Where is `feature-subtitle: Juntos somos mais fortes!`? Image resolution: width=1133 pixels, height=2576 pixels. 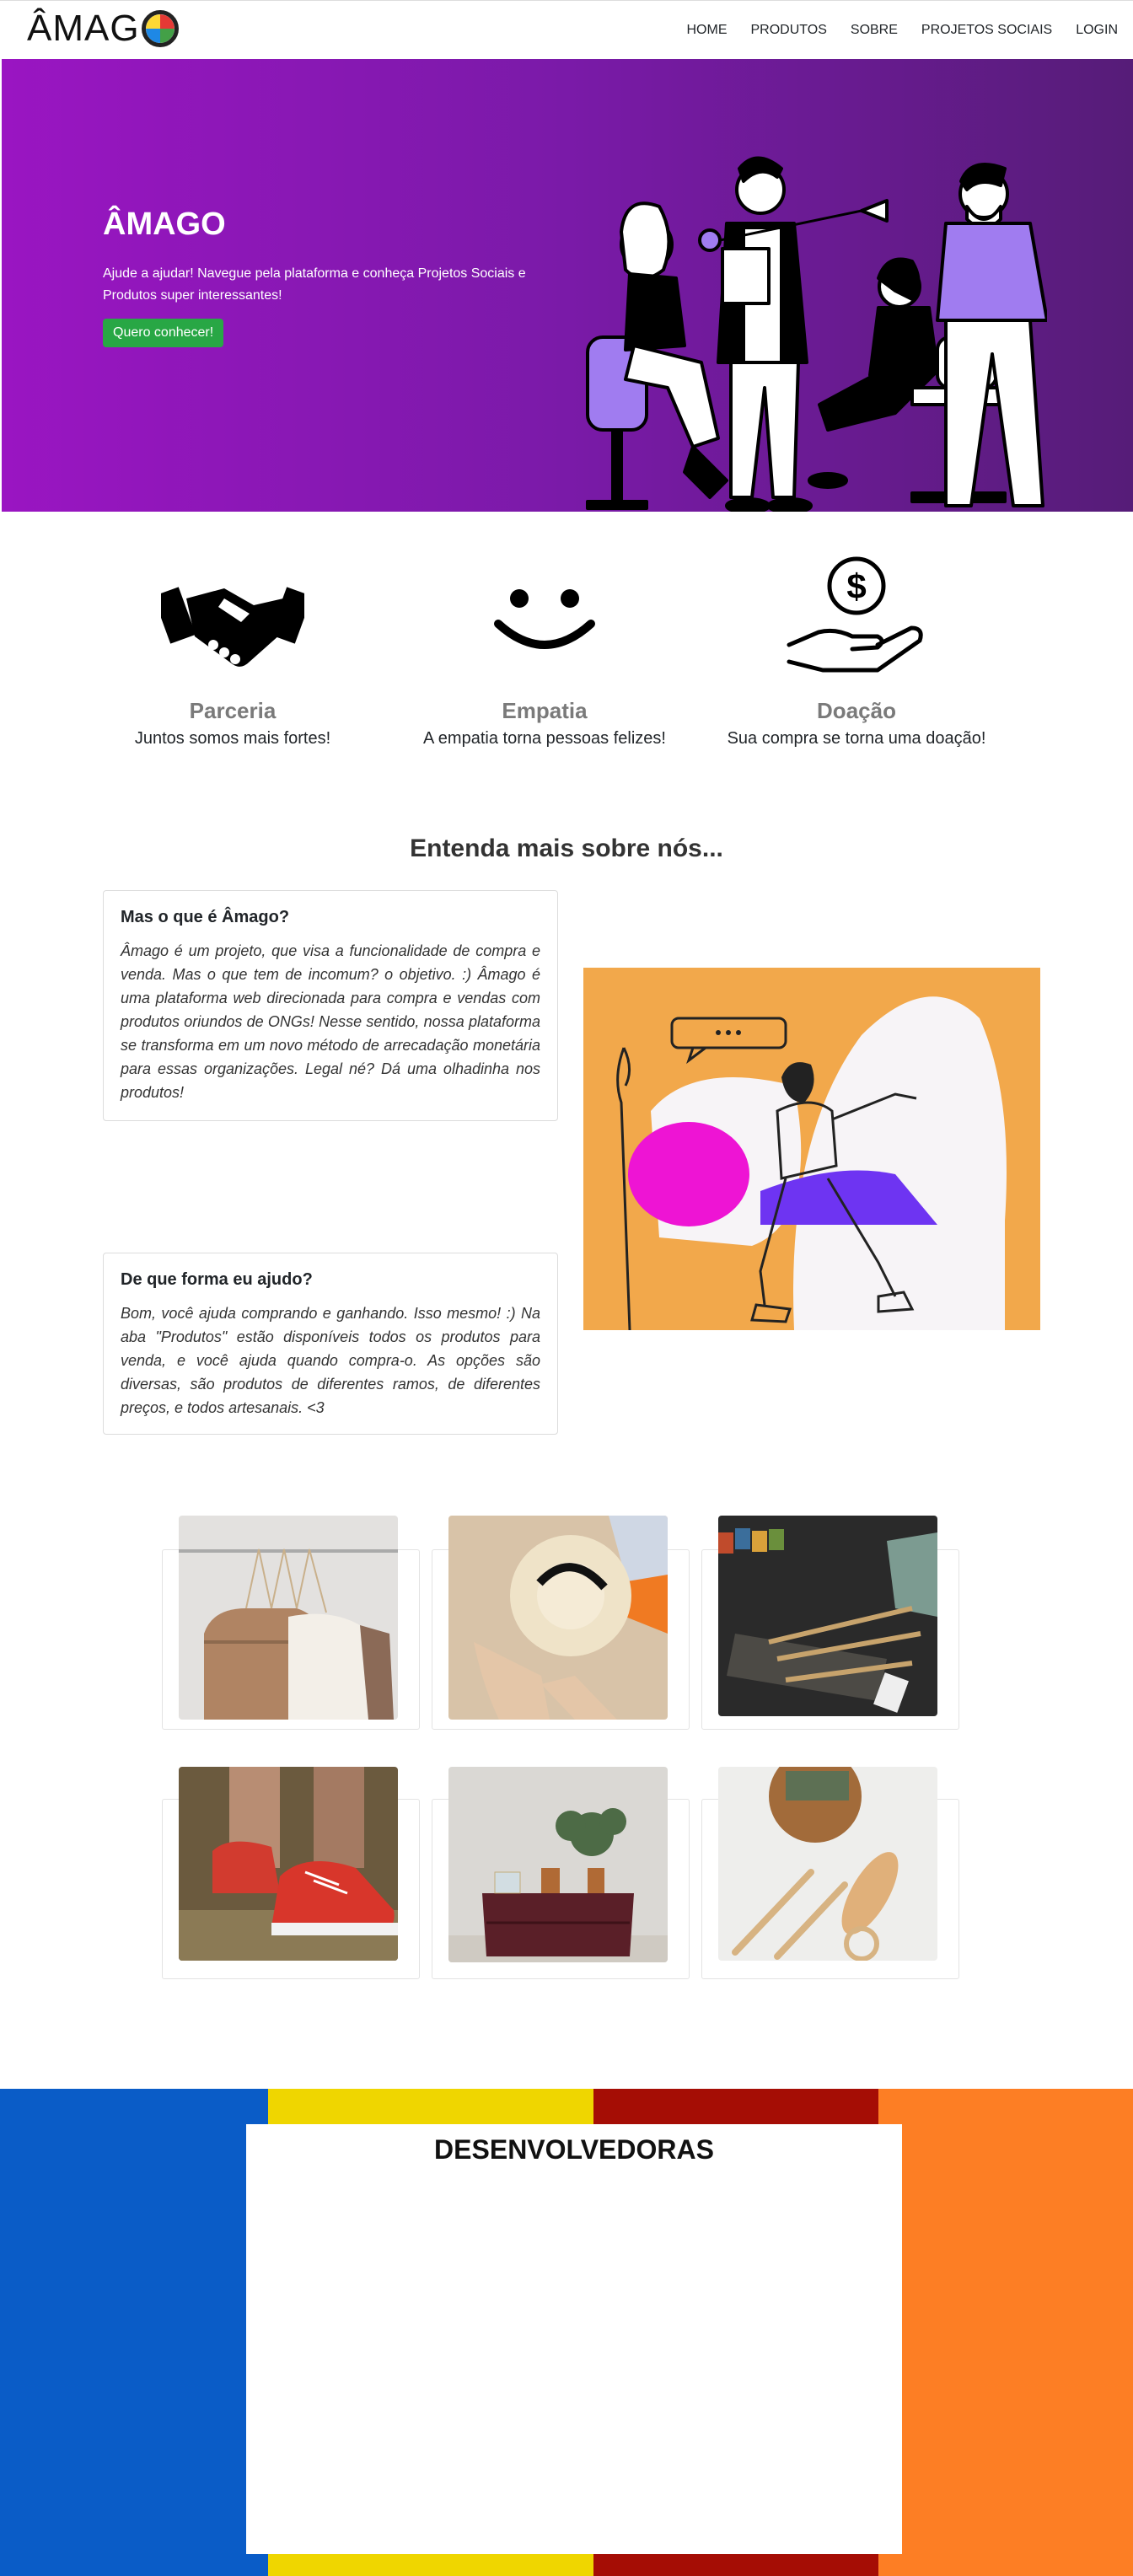 feature-subtitle: Juntos somos mais fortes! is located at coordinates (232, 738).